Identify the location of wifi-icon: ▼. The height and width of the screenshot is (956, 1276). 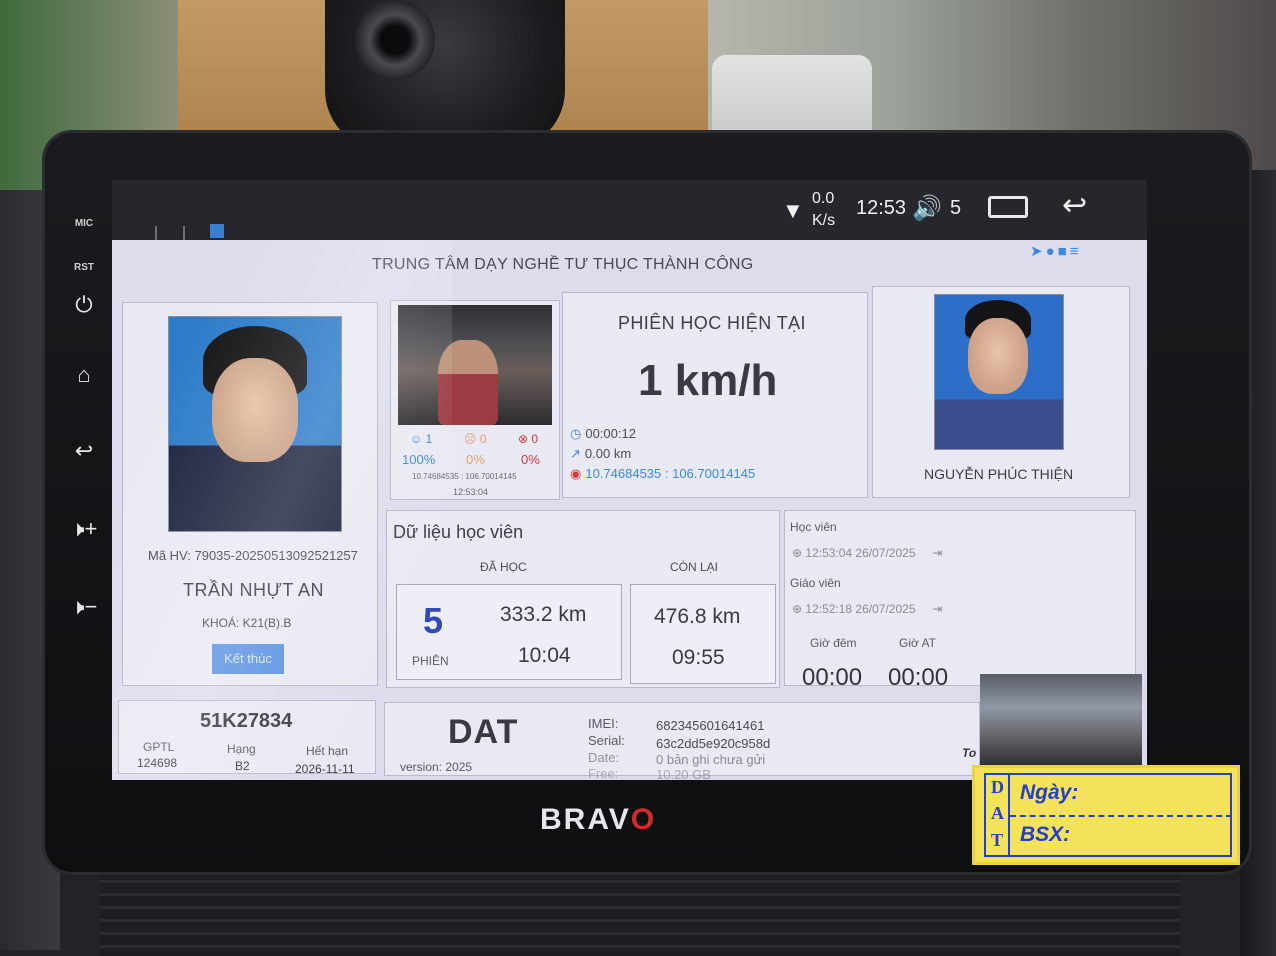
(793, 210).